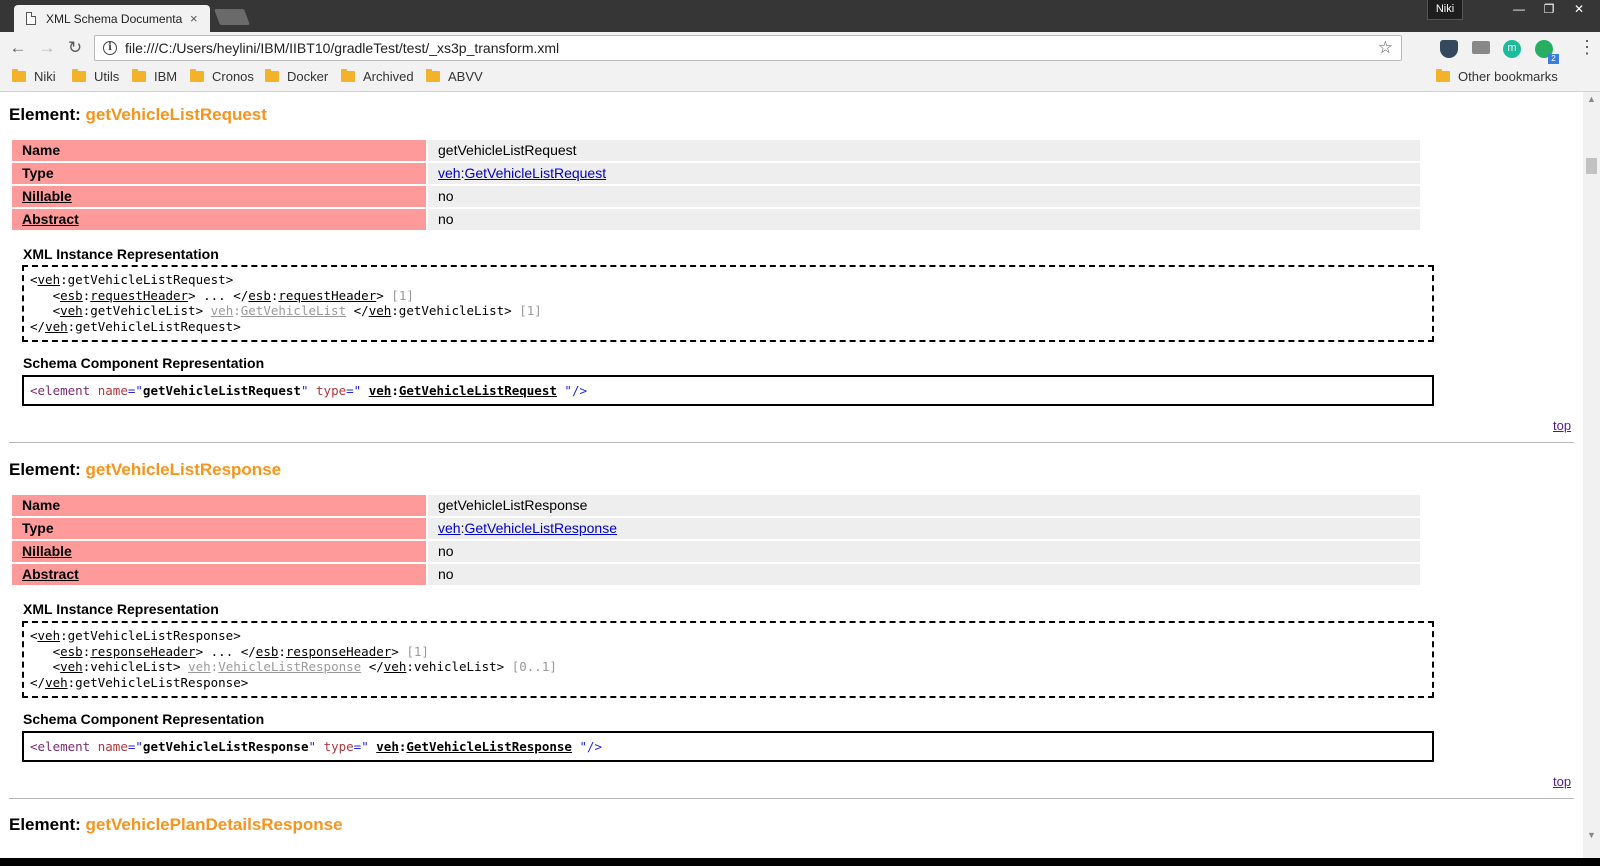  What do you see at coordinates (1445, 10) in the screenshot?
I see `profile-button: Niki` at bounding box center [1445, 10].